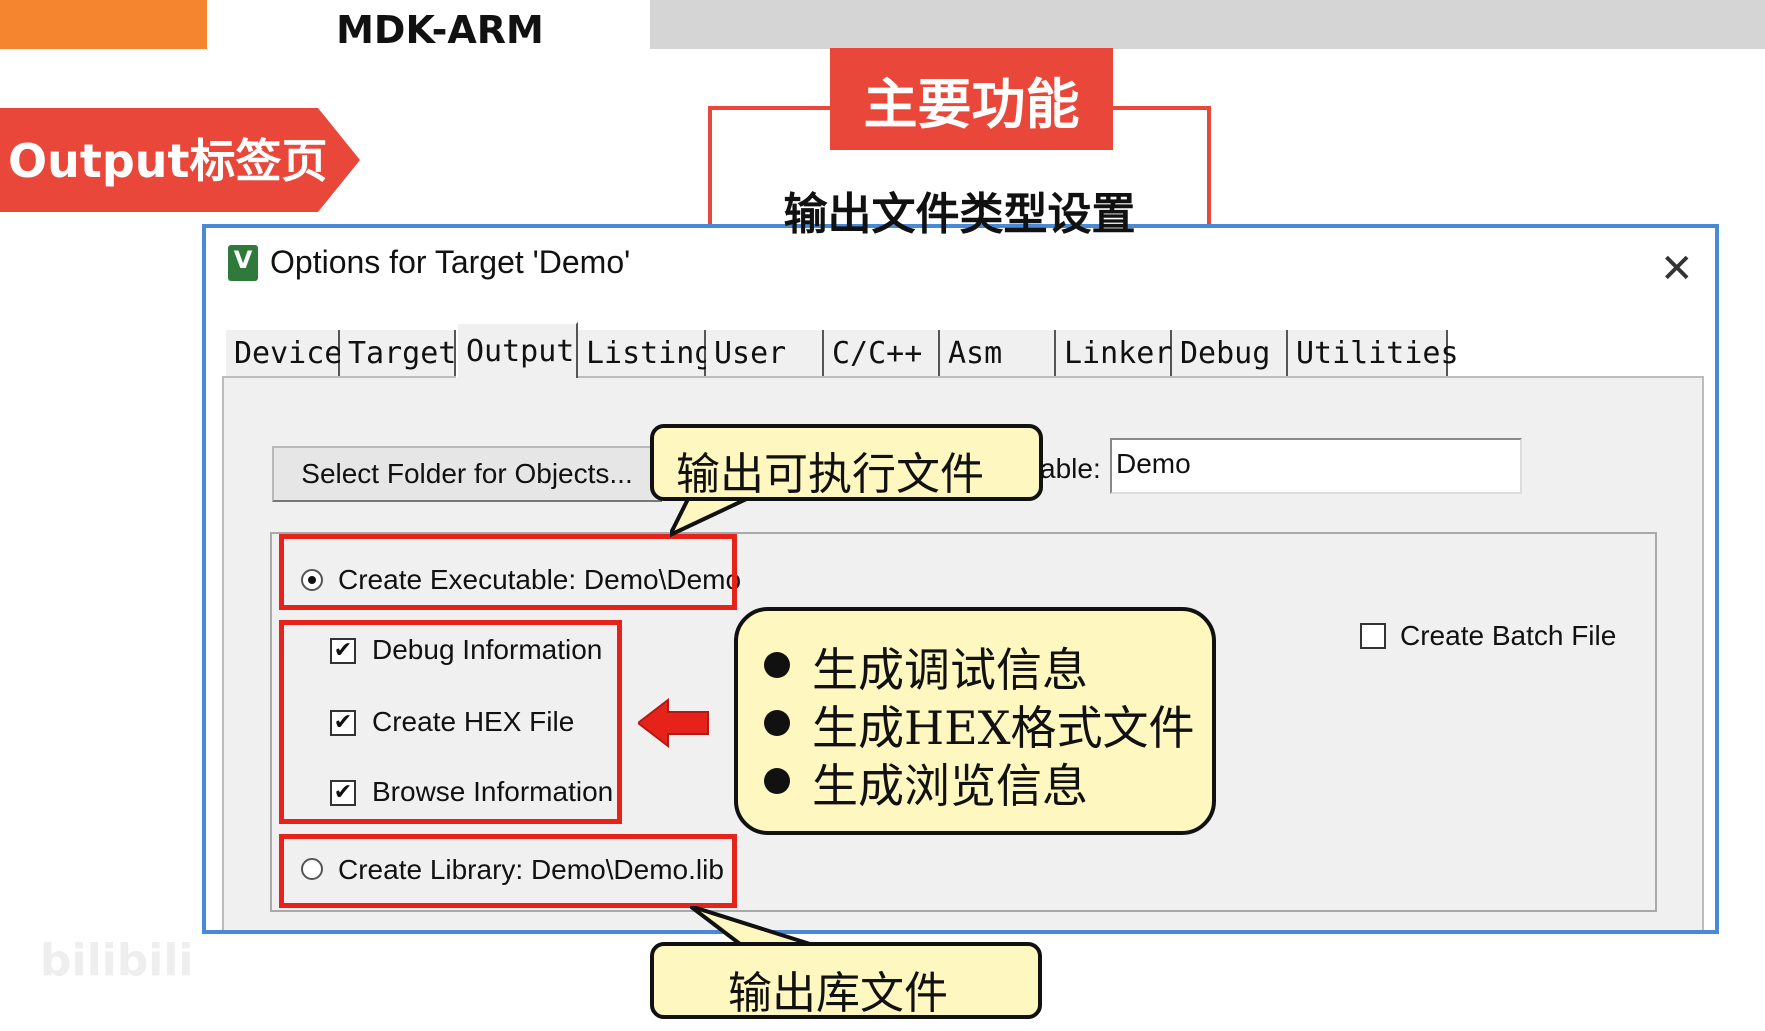 Image resolution: width=1765 pixels, height=1031 pixels. Describe the element at coordinates (1003, 728) in the screenshot. I see `bullet-hex: 生成HEX格式文件` at that location.